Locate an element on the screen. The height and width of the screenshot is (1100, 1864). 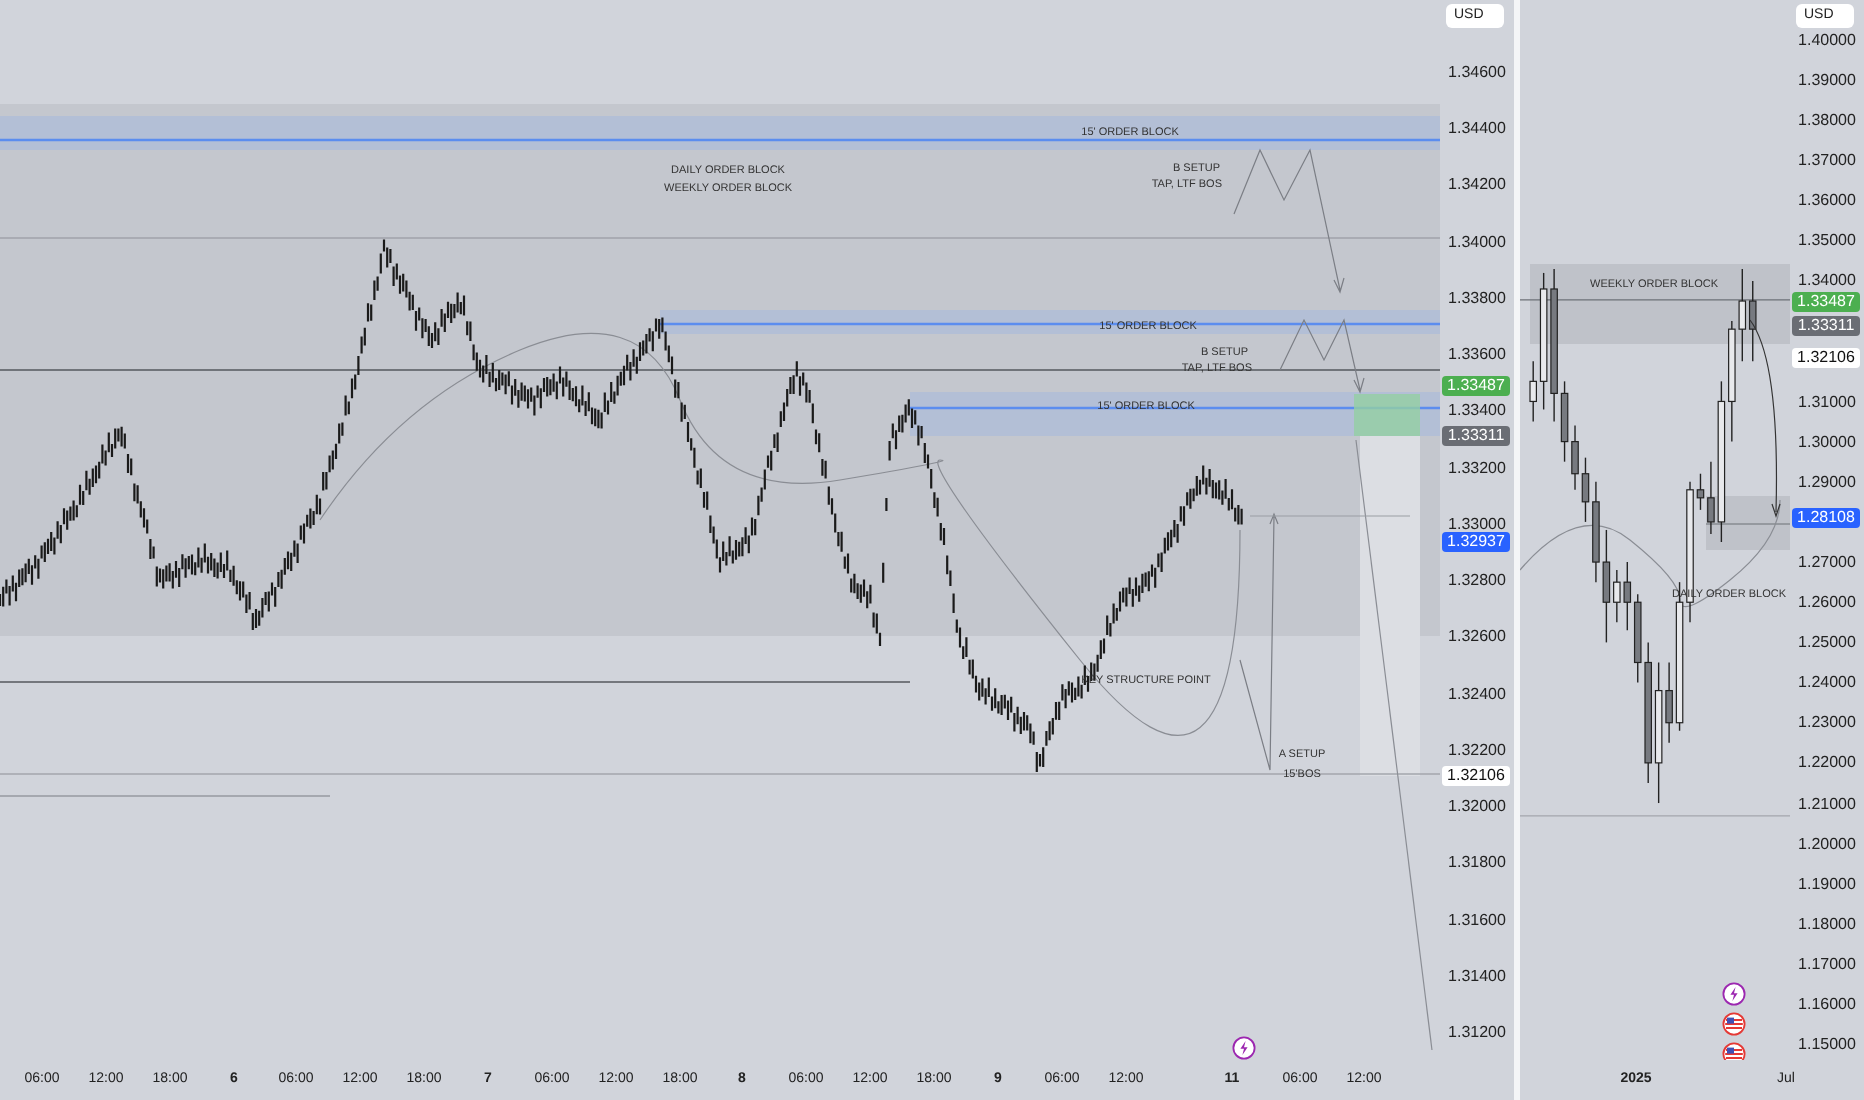
price-label: 1.27000 is located at coordinates (1827, 562).